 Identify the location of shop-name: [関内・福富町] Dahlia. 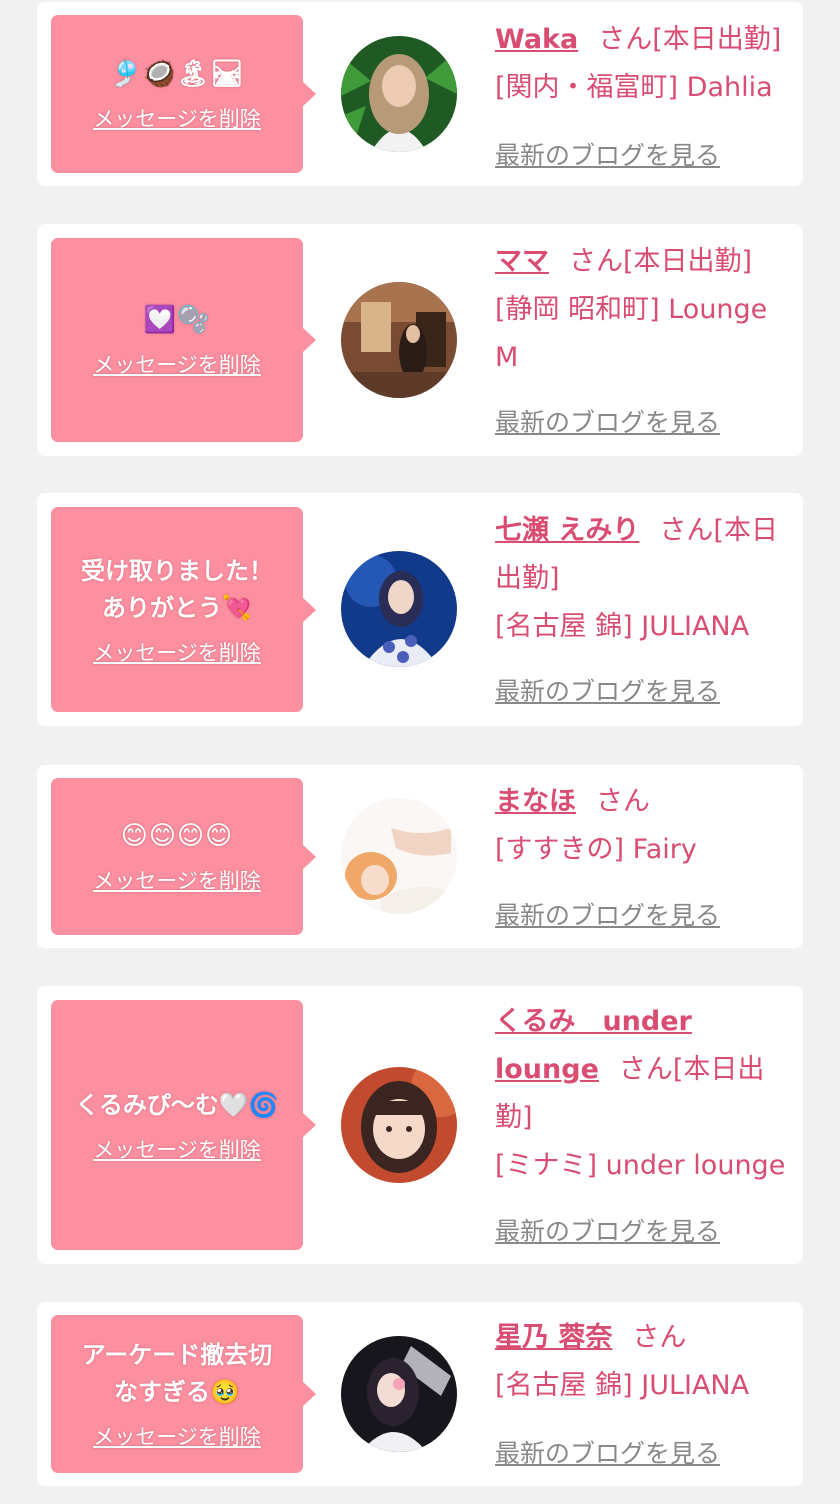
(634, 87).